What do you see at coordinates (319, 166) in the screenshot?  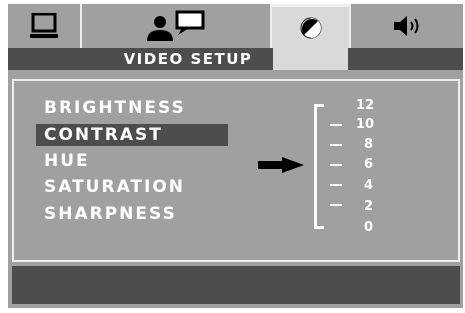 I see `scale-bracket` at bounding box center [319, 166].